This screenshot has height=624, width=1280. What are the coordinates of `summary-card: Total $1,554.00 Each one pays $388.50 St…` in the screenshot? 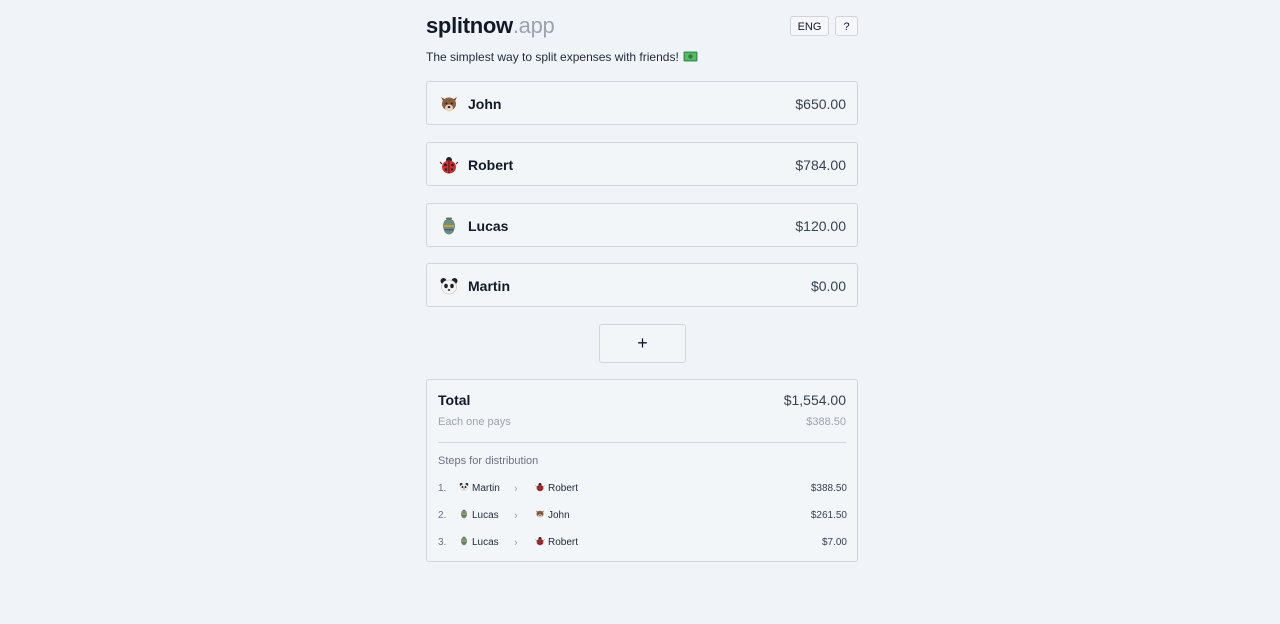 It's located at (642, 470).